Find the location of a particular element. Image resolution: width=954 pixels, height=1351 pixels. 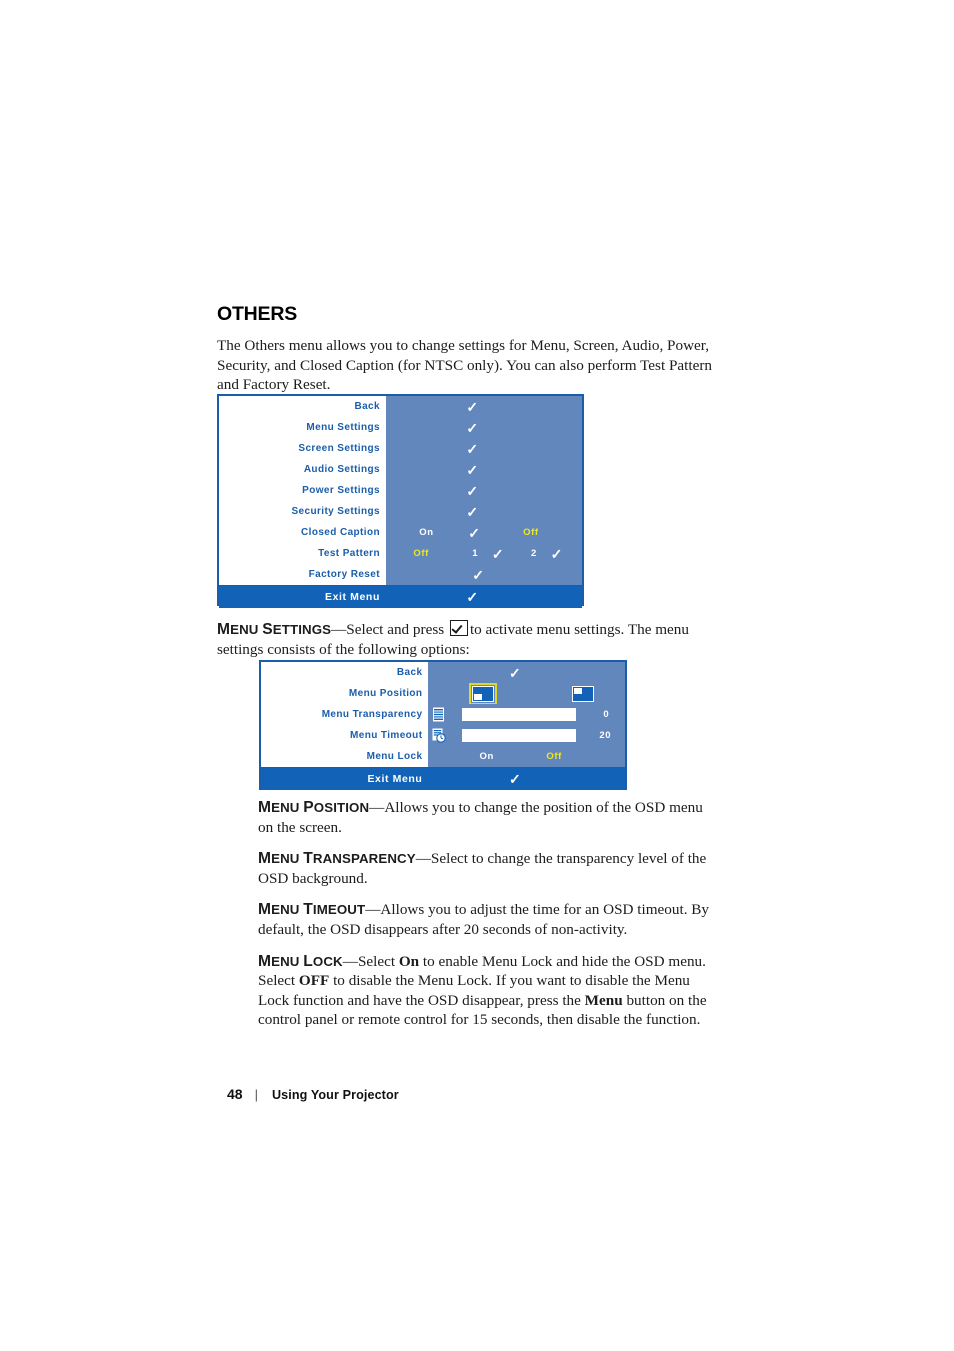

osd-value-security-settings: ✓ is located at coordinates (483, 511).